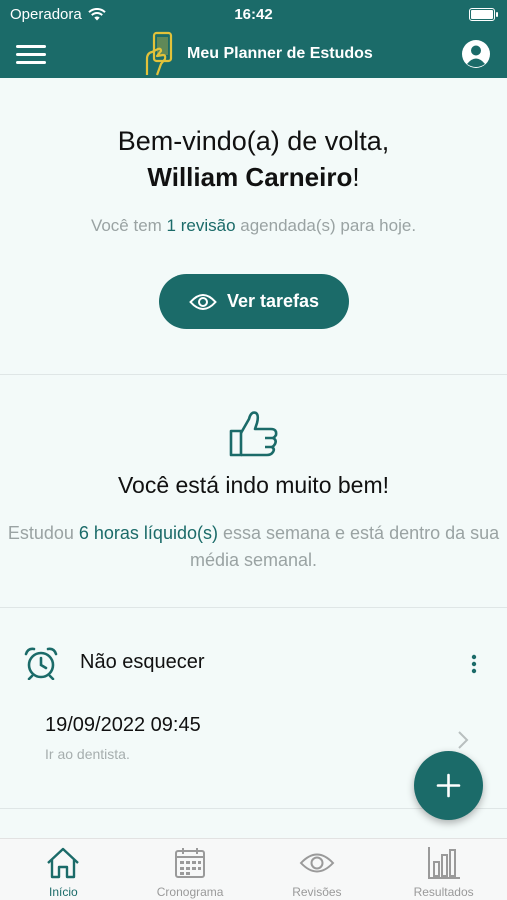 The width and height of the screenshot is (507, 900). I want to click on calendar-icon, so click(190, 863).